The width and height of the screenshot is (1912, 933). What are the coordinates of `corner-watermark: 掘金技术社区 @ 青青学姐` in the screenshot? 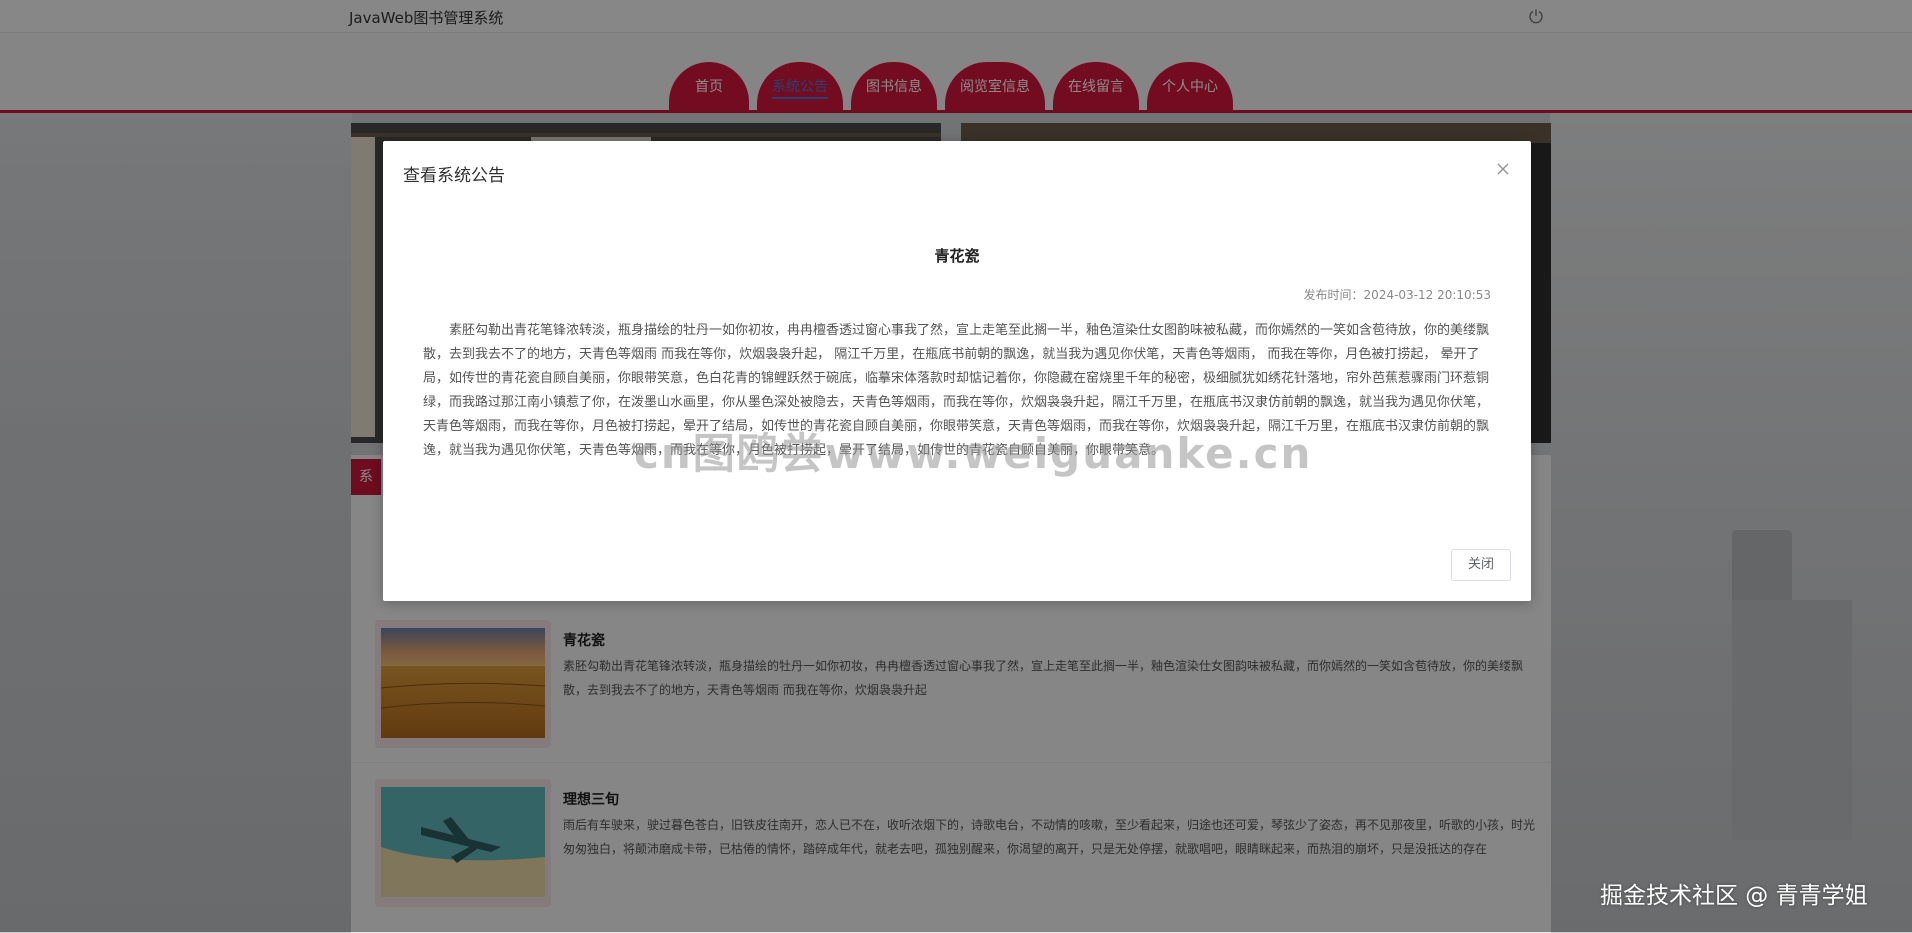 It's located at (1734, 896).